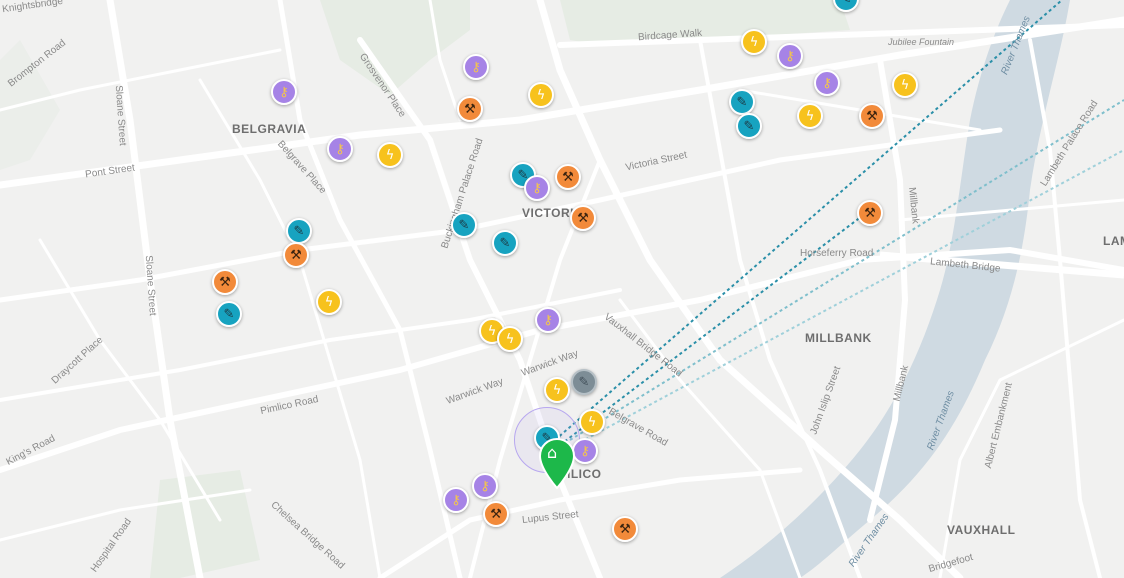 This screenshot has width=1124, height=578. I want to click on house-icon: ⌂, so click(552, 452).